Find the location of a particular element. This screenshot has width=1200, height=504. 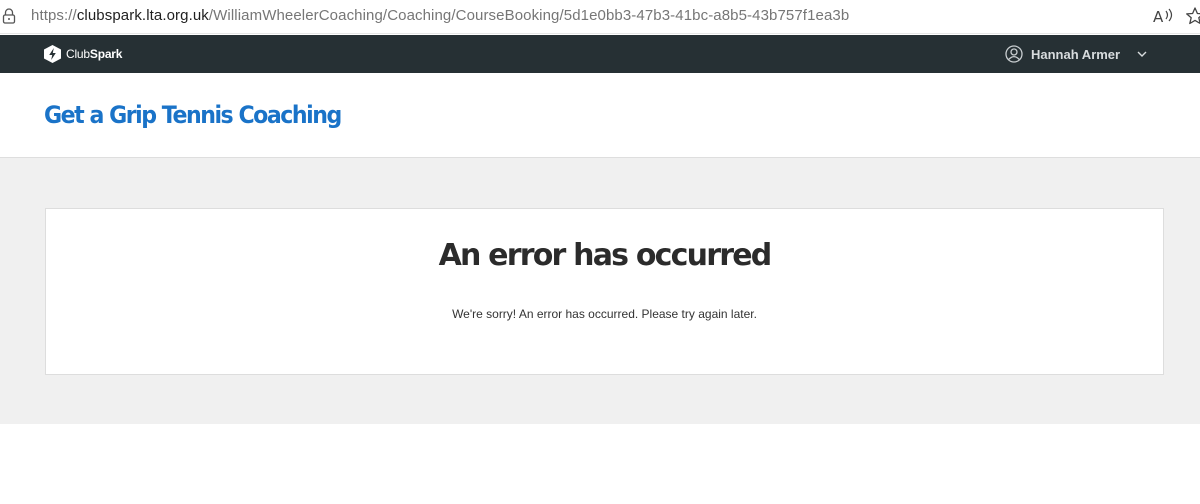

chevron-down-icon is located at coordinates (1142, 54).